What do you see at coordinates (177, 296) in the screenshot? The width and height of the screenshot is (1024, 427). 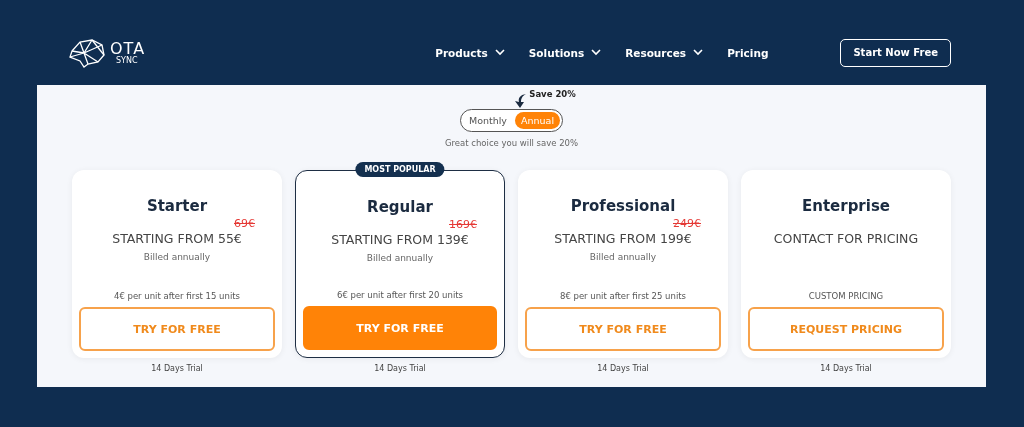 I see `unit-price-note: 4€ per unit after first 15 units` at bounding box center [177, 296].